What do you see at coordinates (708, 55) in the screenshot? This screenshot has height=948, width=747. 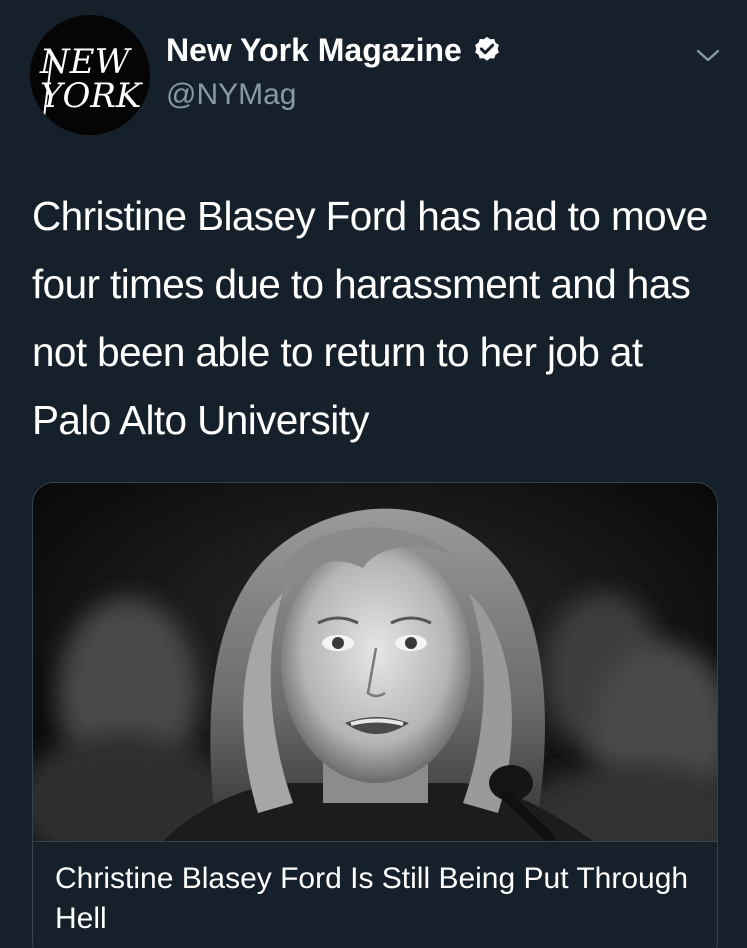 I see `chevron-down-icon` at bounding box center [708, 55].